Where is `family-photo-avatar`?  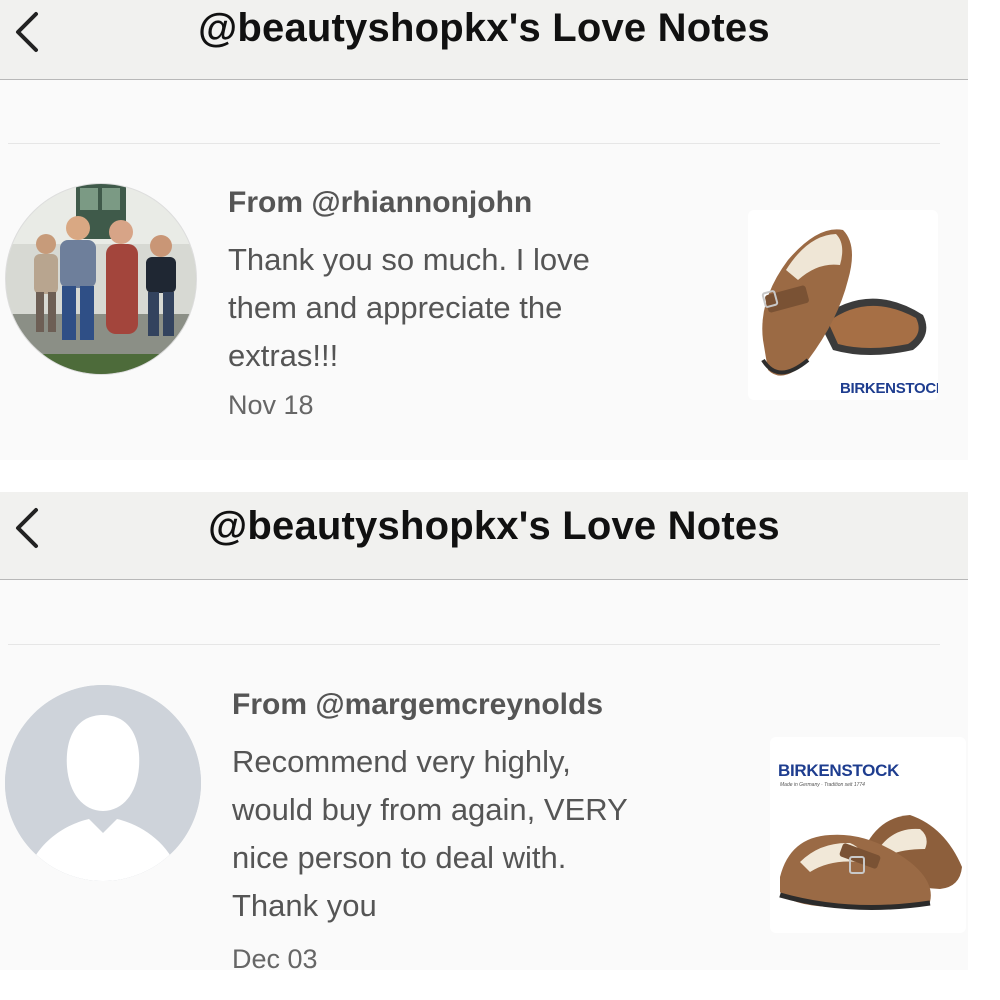 family-photo-avatar is located at coordinates (101, 279).